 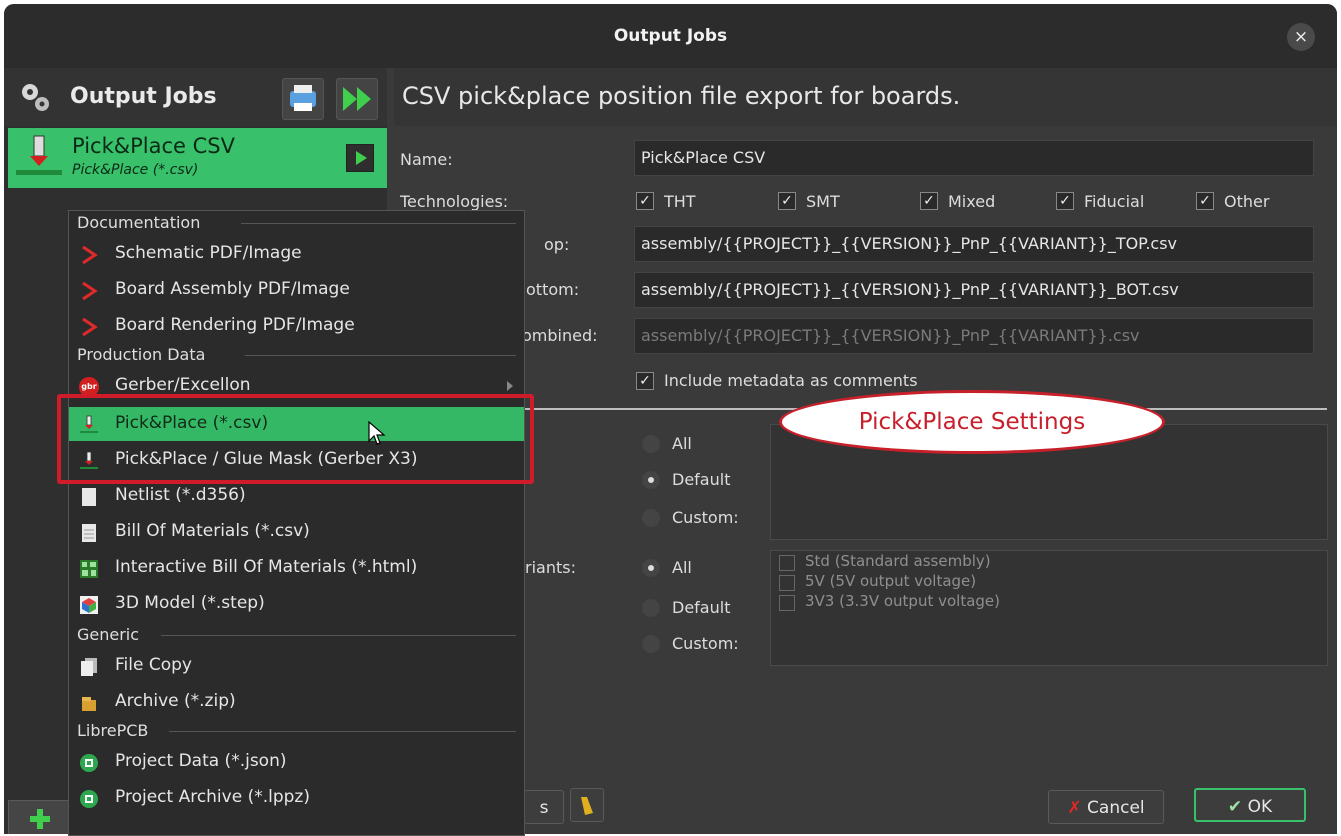 What do you see at coordinates (296, 762) in the screenshot?
I see `menu-item-project-data-json: Project Data (*.json)` at bounding box center [296, 762].